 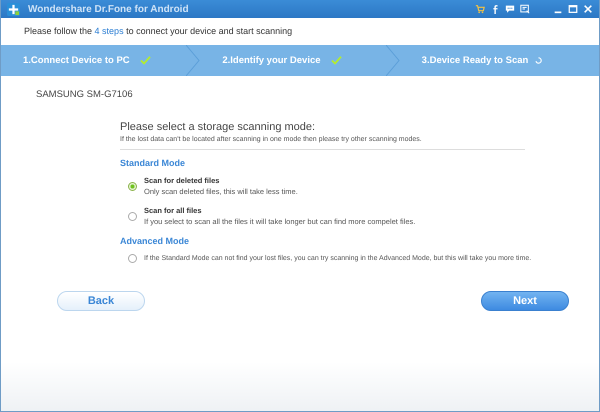 I want to click on back-button: Back, so click(x=101, y=301).